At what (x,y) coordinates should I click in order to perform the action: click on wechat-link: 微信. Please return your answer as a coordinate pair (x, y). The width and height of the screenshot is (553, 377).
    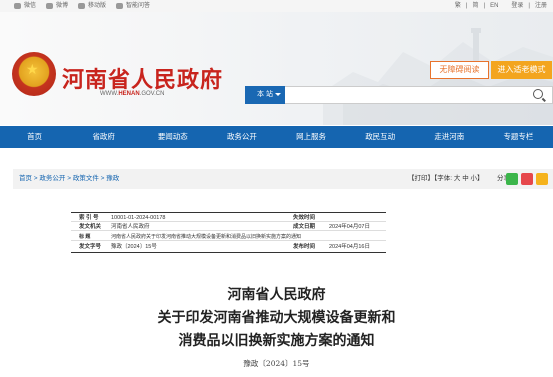
    Looking at the image, I should click on (25, 6).